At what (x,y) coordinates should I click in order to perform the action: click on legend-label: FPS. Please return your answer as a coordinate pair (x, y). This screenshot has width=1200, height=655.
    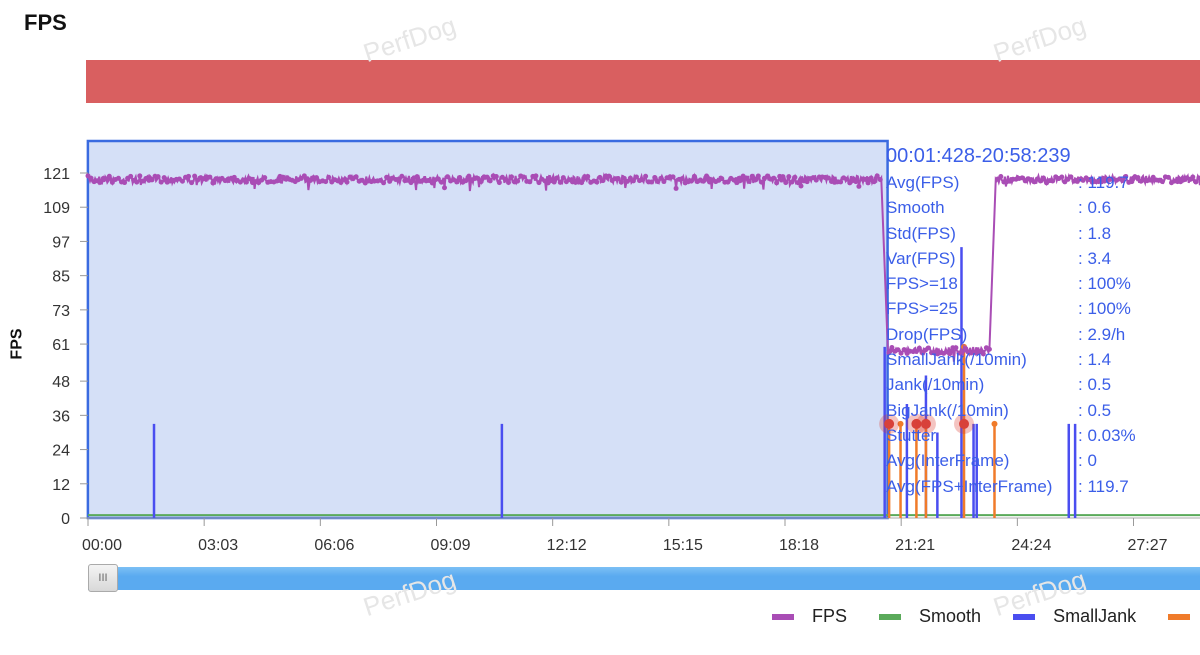
    Looking at the image, I should click on (830, 616).